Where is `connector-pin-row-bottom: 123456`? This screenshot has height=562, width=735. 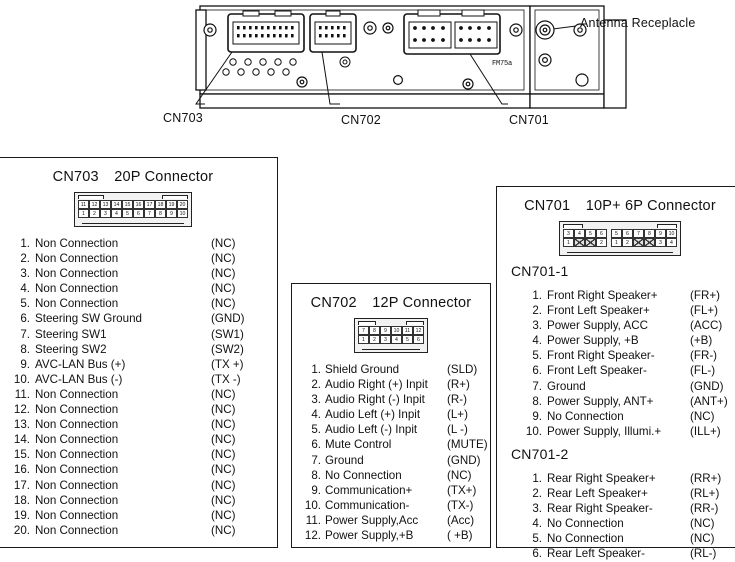
connector-pin-row-bottom: 123456 is located at coordinates (391, 339).